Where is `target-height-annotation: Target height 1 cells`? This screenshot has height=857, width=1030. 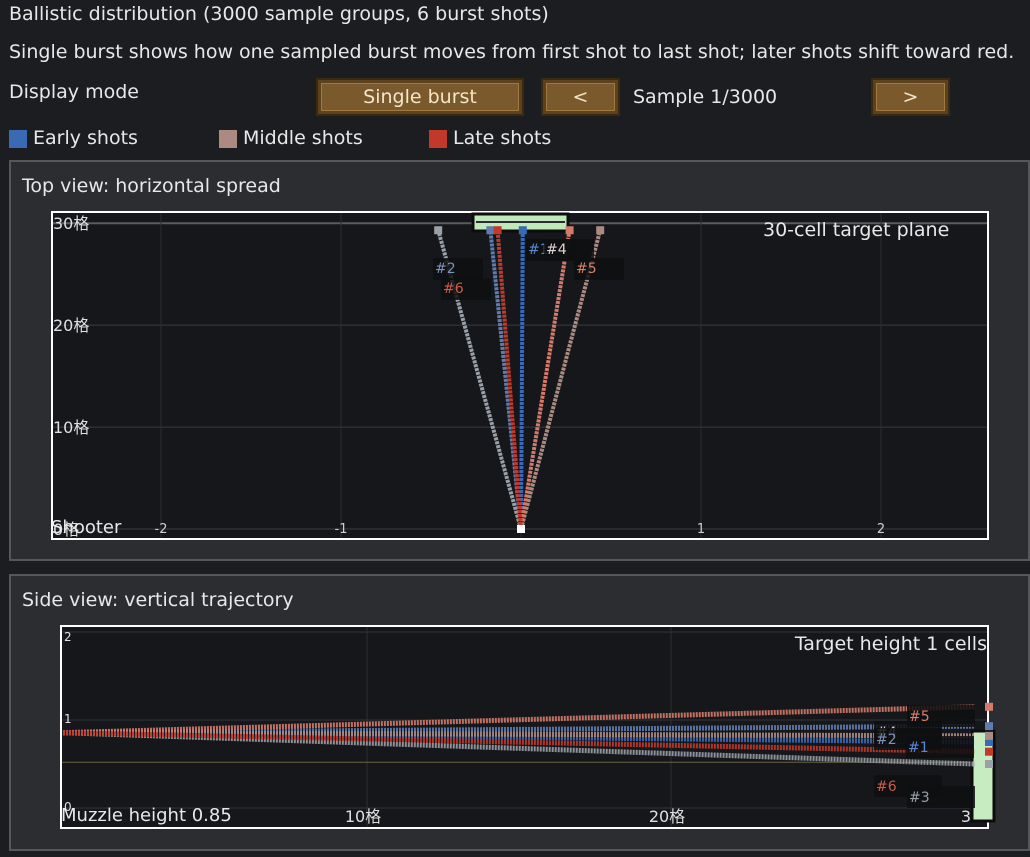 target-height-annotation: Target height 1 cells is located at coordinates (890, 644).